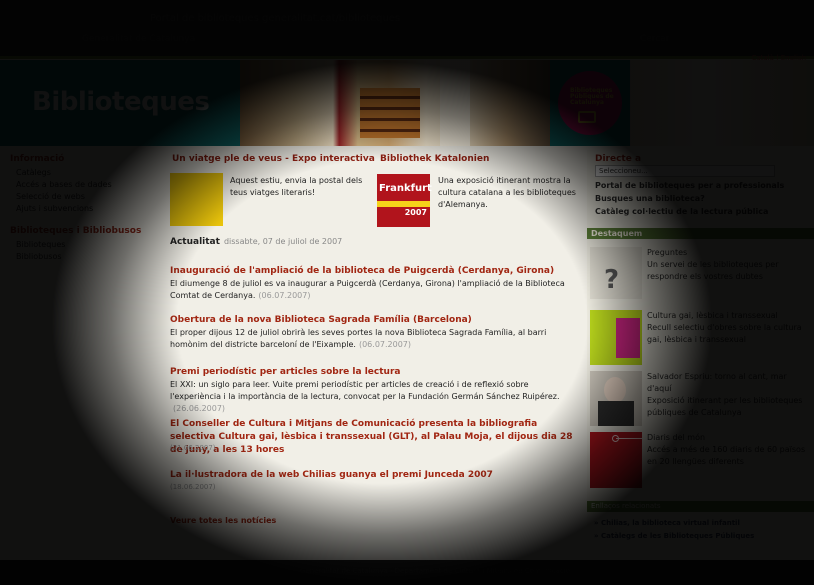 The image size is (814, 585). I want to click on glt-cover-image, so click(628, 338).